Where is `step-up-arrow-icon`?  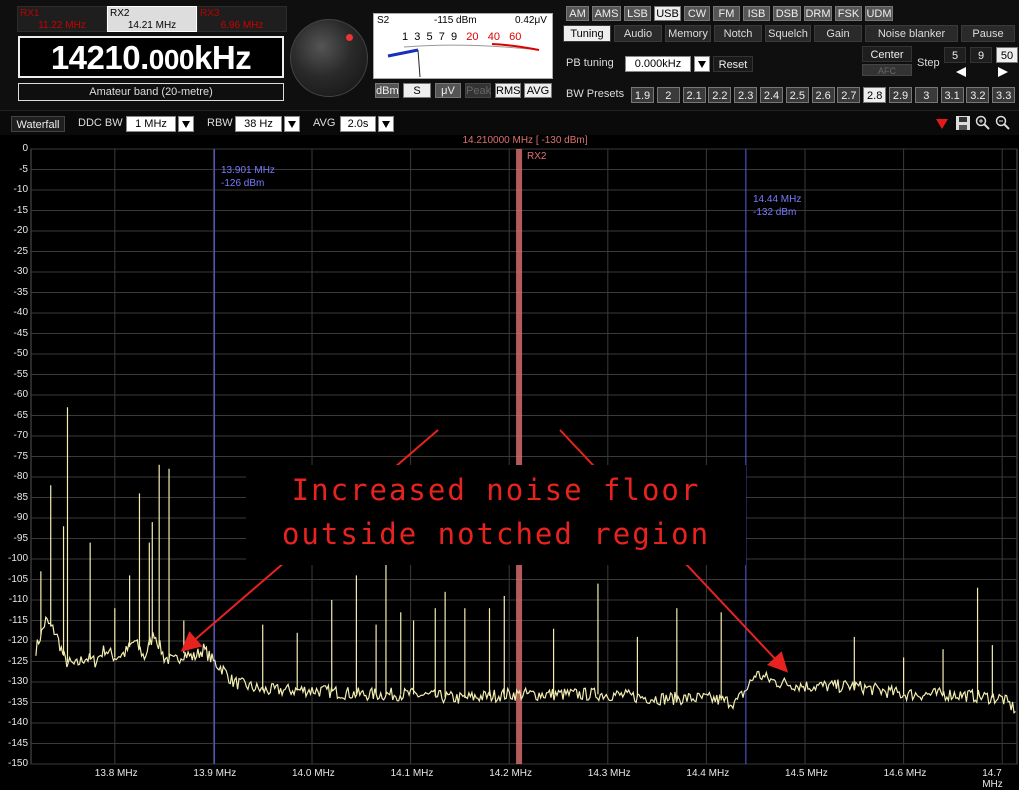
step-up-arrow-icon is located at coordinates (1003, 72).